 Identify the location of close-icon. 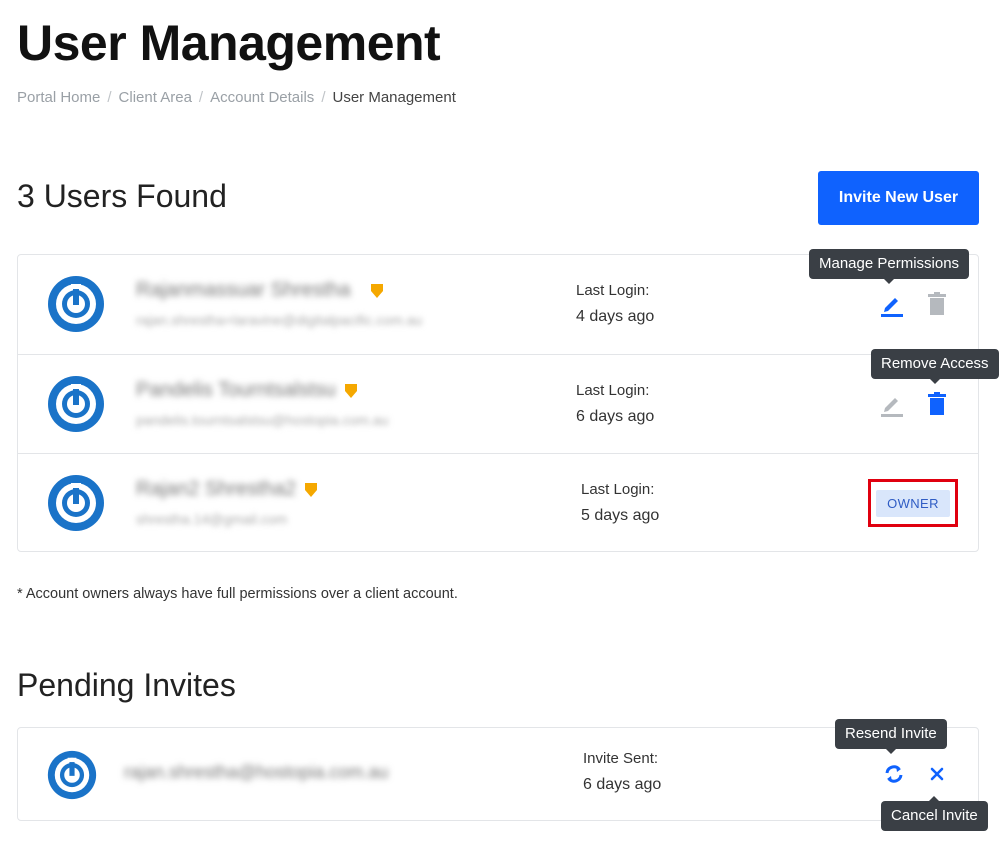
(937, 774).